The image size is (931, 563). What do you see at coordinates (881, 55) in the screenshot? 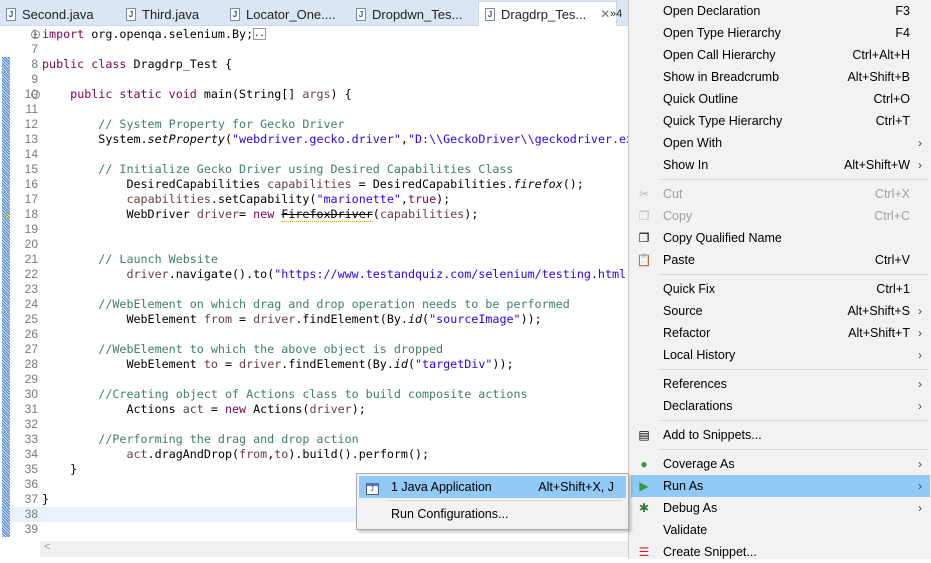
I see `menu-item-shortcut: Ctrl+Alt+H` at bounding box center [881, 55].